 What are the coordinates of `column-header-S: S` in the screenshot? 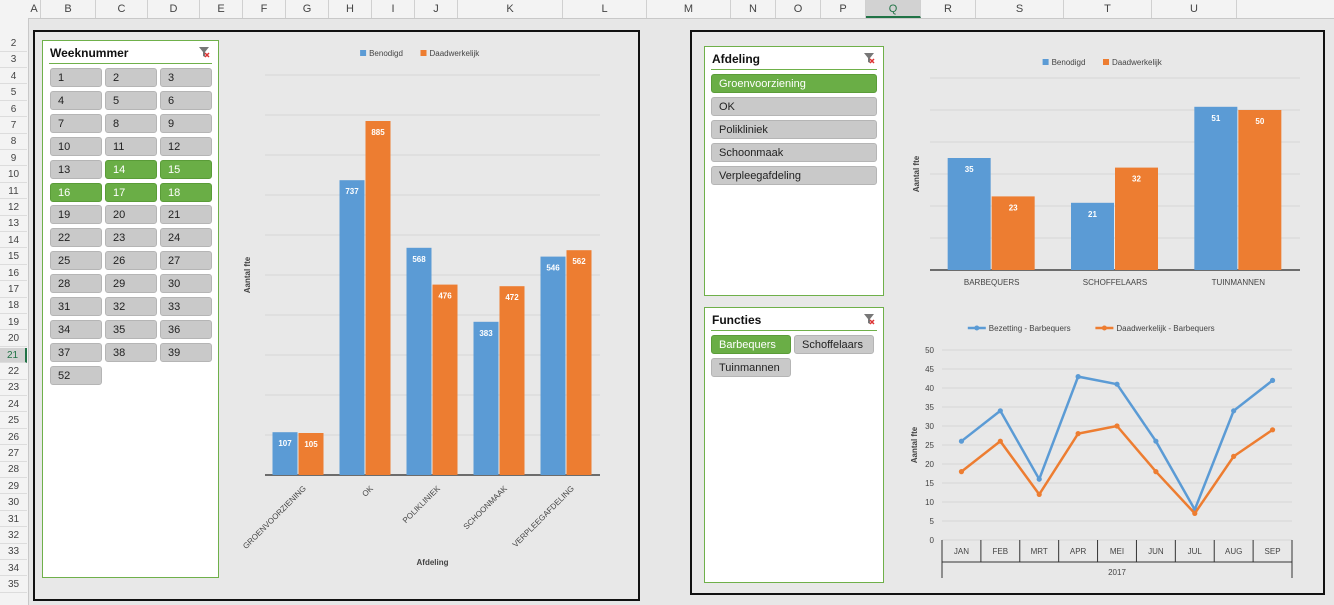 It's located at (1020, 9).